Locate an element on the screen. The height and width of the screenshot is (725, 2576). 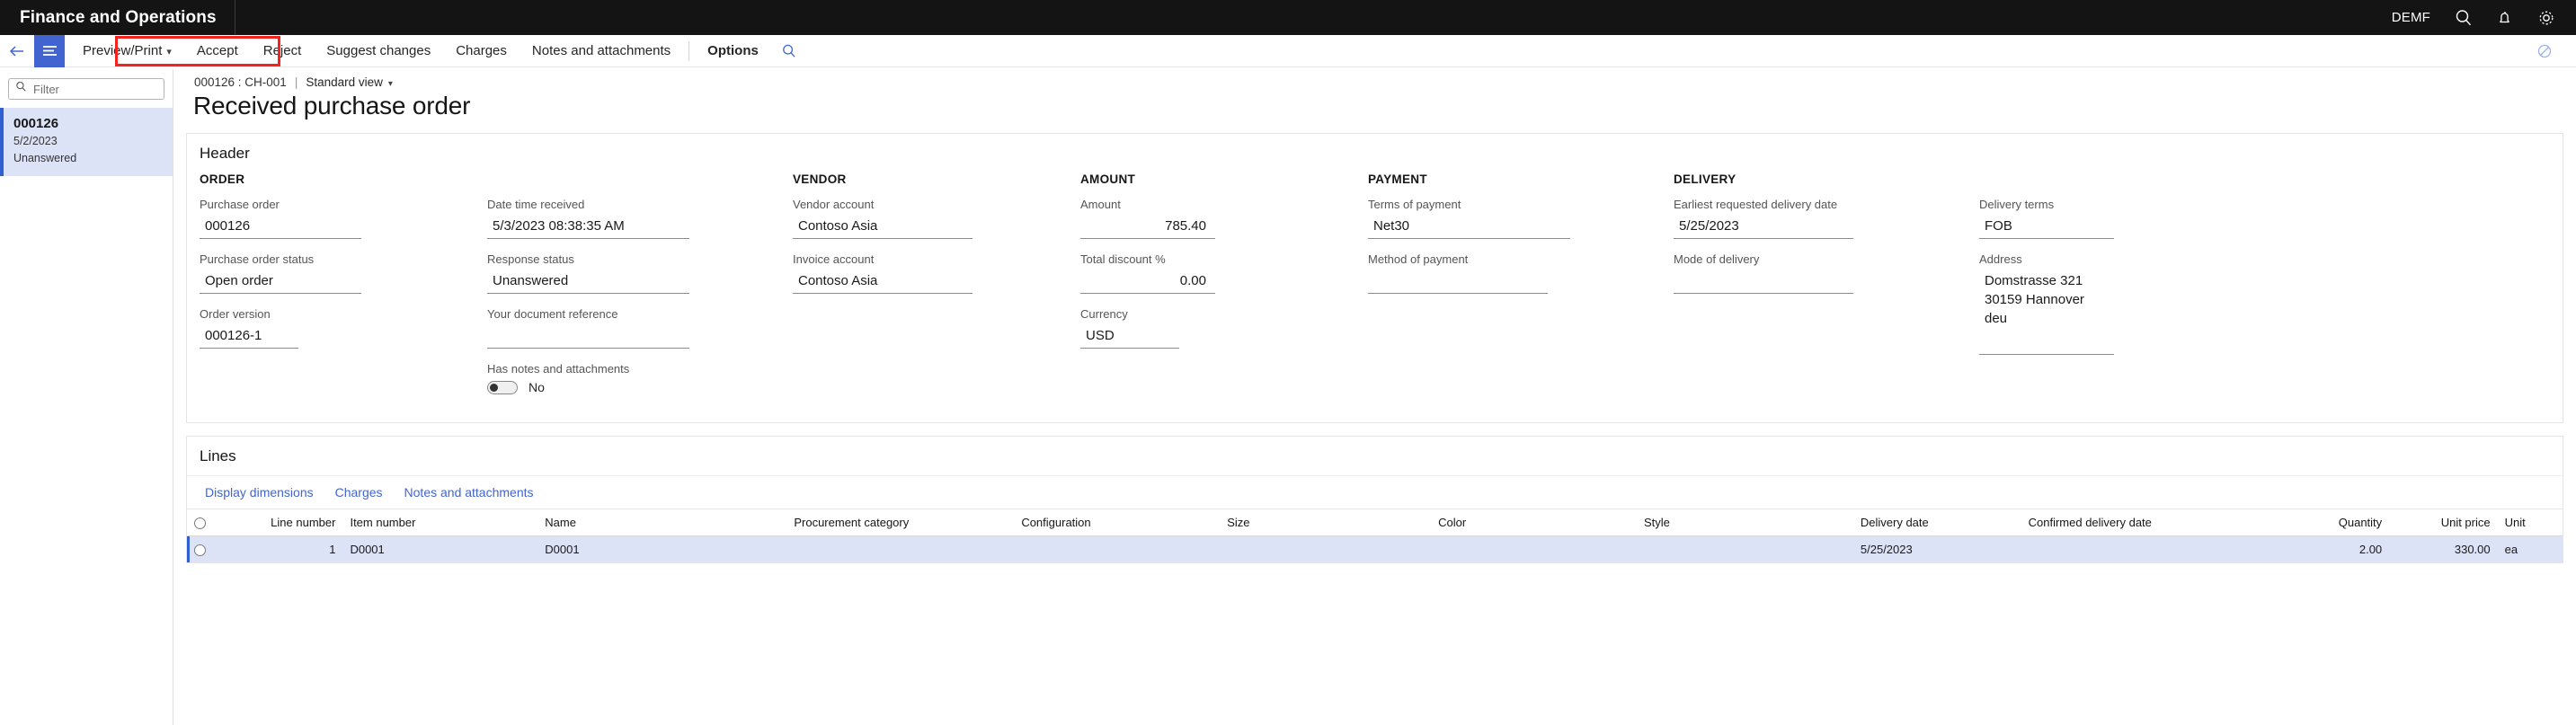
column-configuration: Configuration is located at coordinates (1117, 522).